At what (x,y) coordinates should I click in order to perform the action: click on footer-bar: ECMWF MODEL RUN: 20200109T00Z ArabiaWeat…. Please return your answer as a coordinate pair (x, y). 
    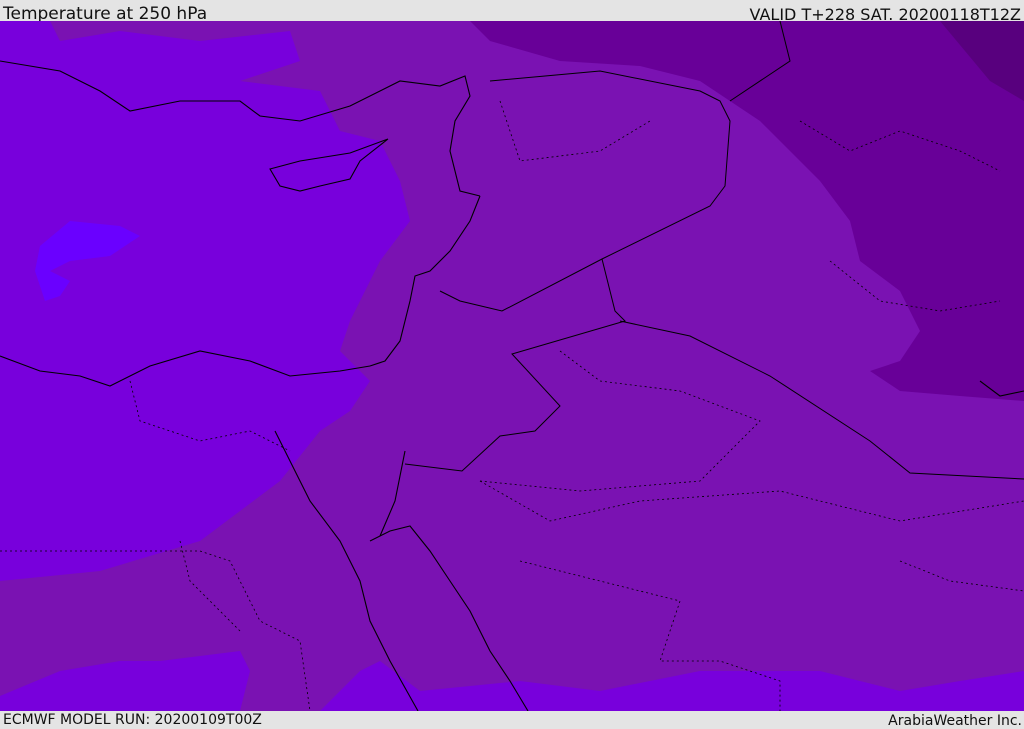
    Looking at the image, I should click on (512, 720).